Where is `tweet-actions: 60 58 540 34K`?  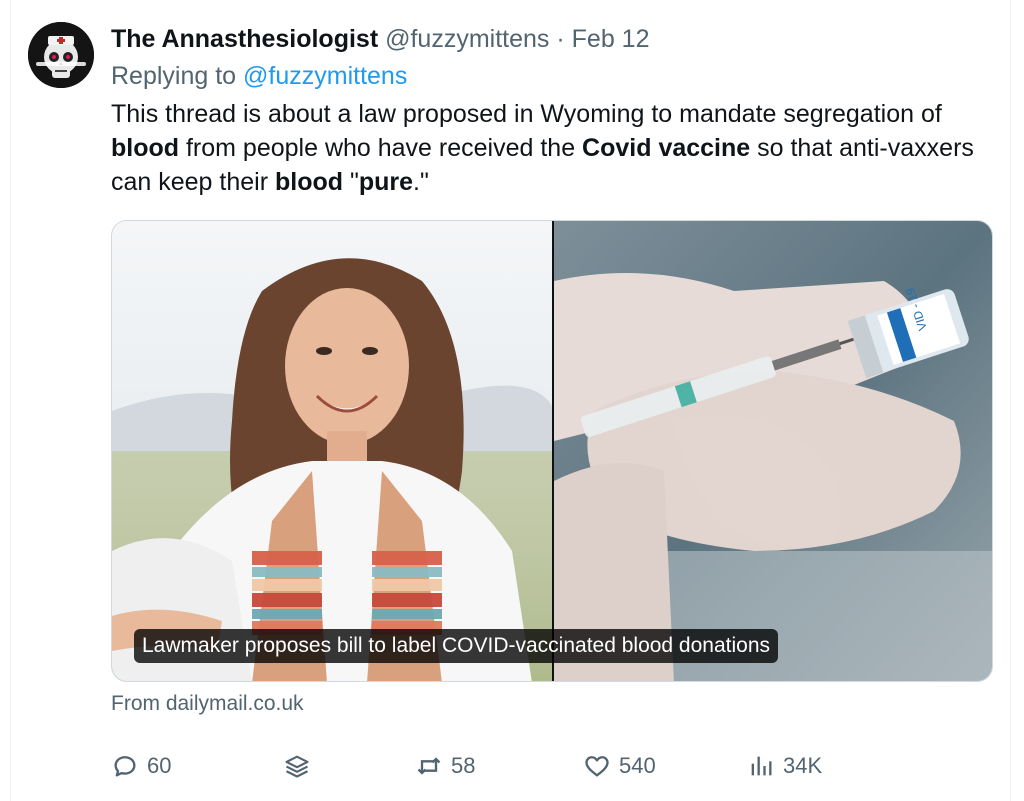
tweet-actions: 60 58 540 34K is located at coordinates (541, 766).